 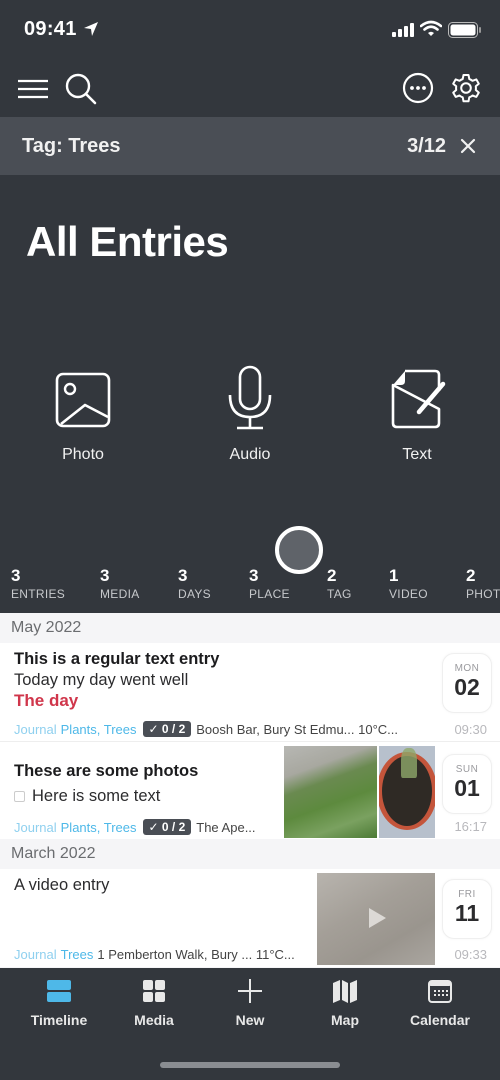 What do you see at coordinates (299, 550) in the screenshot?
I see `scroll-handle` at bounding box center [299, 550].